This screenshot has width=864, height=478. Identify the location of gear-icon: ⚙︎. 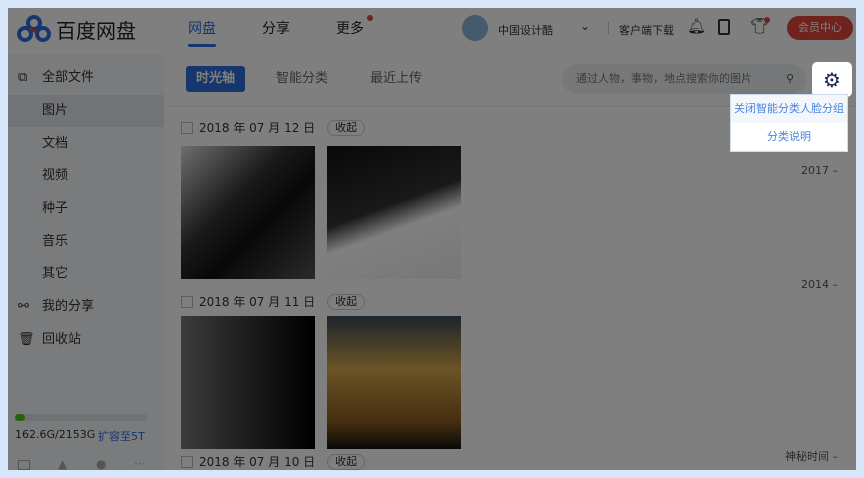
(832, 79).